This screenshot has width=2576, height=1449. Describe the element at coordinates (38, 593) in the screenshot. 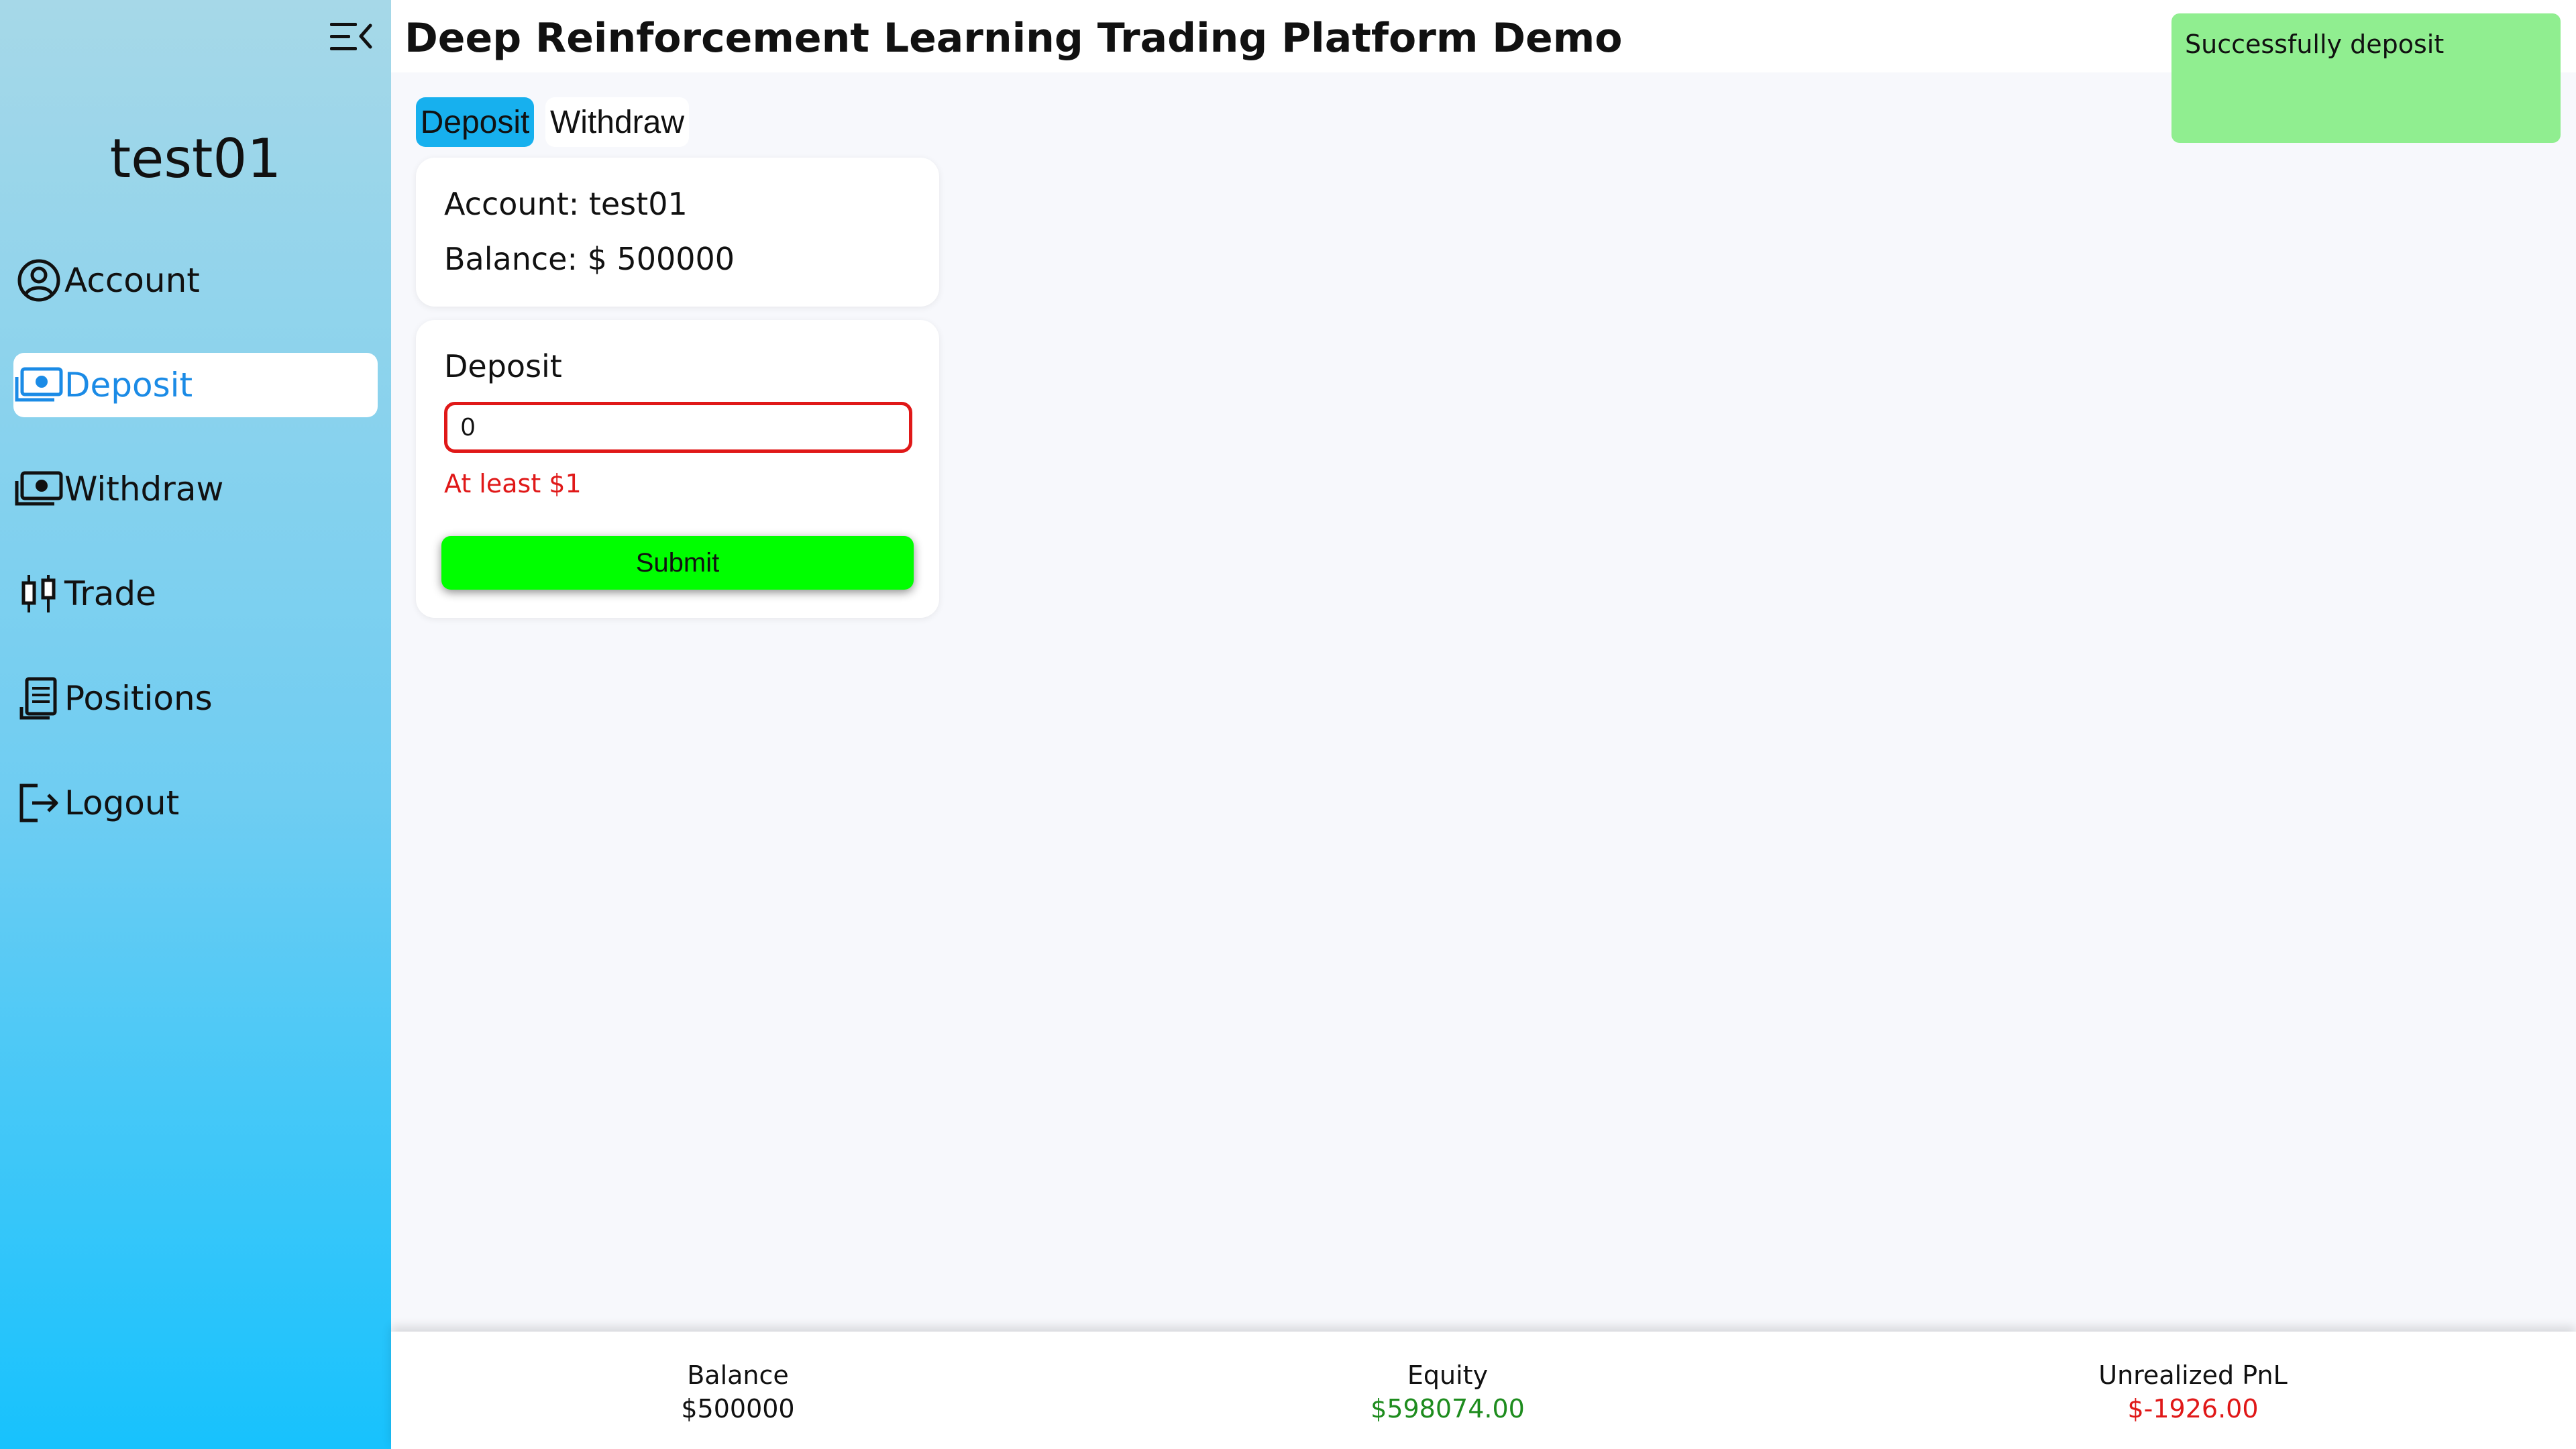

I see `candlestick-icon` at that location.